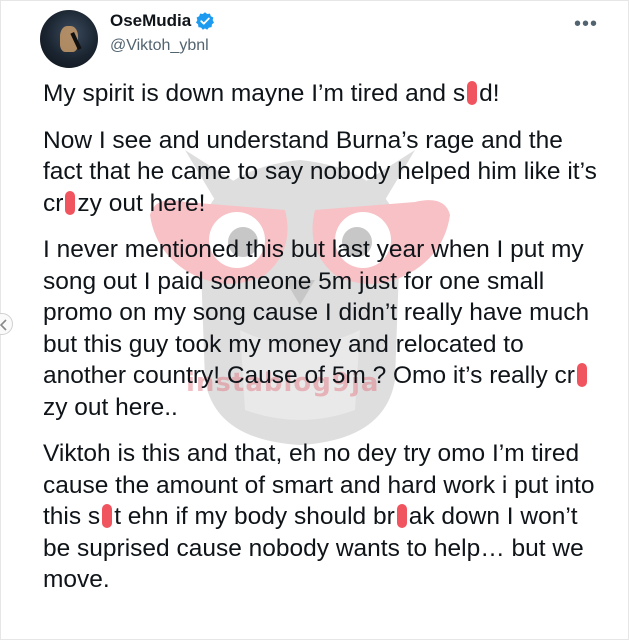 This screenshot has width=629, height=640. Describe the element at coordinates (254, 93) in the screenshot. I see `text-segment: My spirit is down mayne I’m tired and s` at that location.